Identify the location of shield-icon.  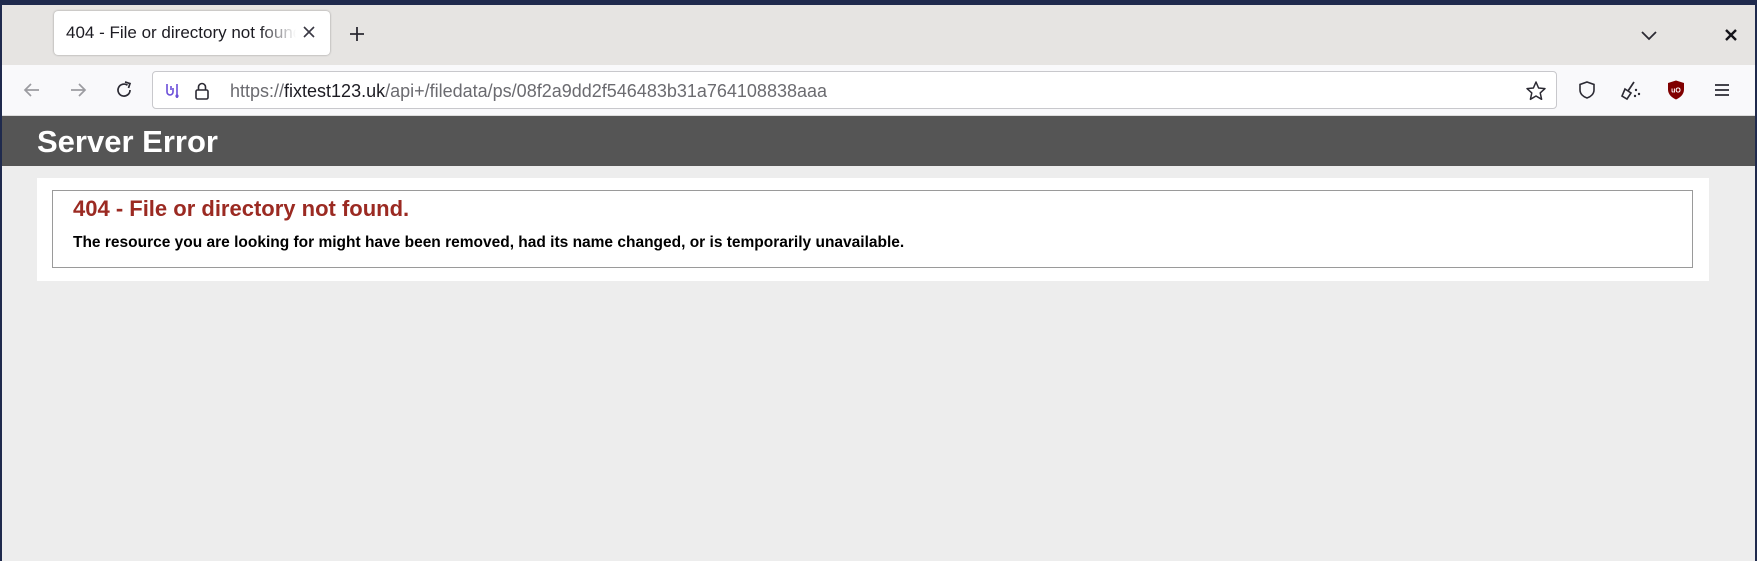
(1587, 90).